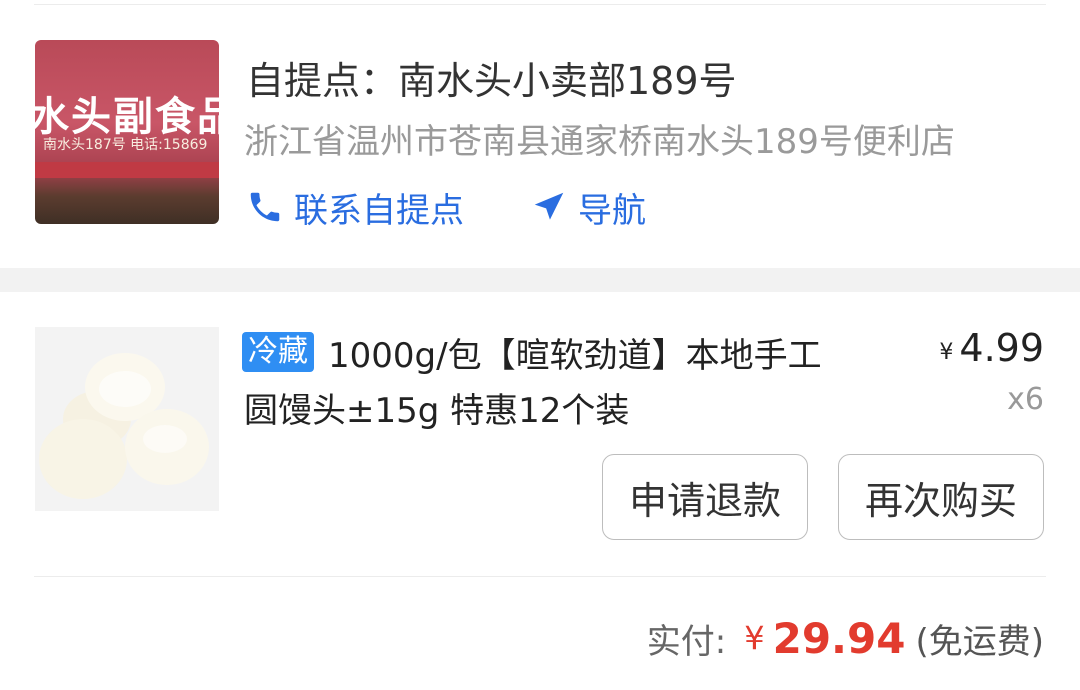 The width and height of the screenshot is (1080, 690). What do you see at coordinates (491, 81) in the screenshot?
I see `pickup-point-title: 自提点：南水头小卖部189号` at bounding box center [491, 81].